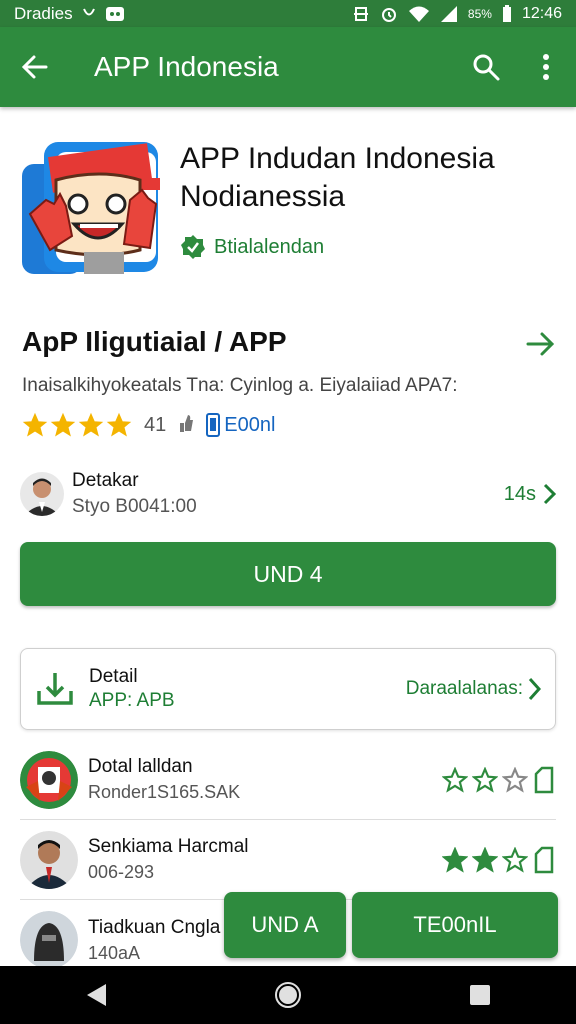  What do you see at coordinates (455, 925) in the screenshot?
I see `open-button: TE00nIL` at bounding box center [455, 925].